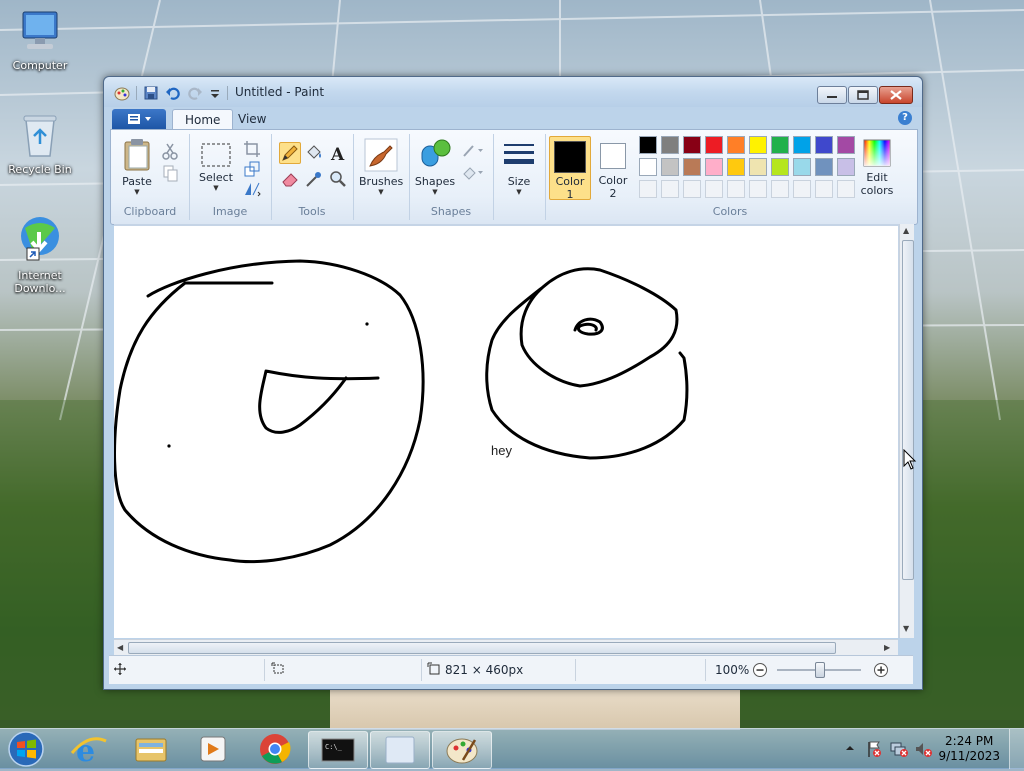 The width and height of the screenshot is (1024, 771). What do you see at coordinates (195, 93) in the screenshot?
I see `redo-icon` at bounding box center [195, 93].